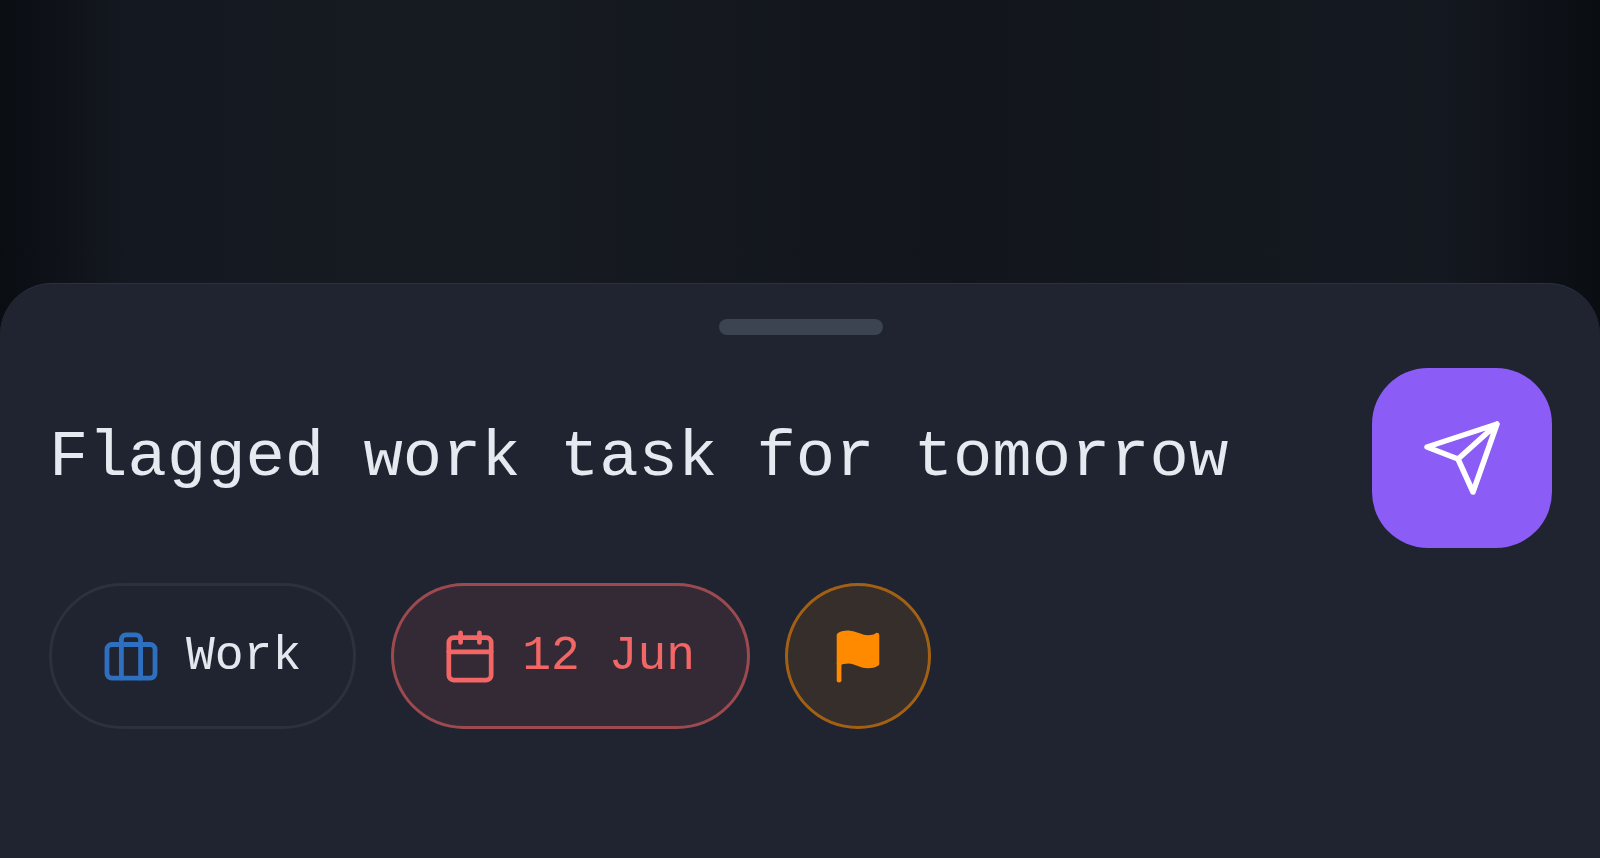 The image size is (1600, 858). I want to click on drag-handle, so click(800, 327).